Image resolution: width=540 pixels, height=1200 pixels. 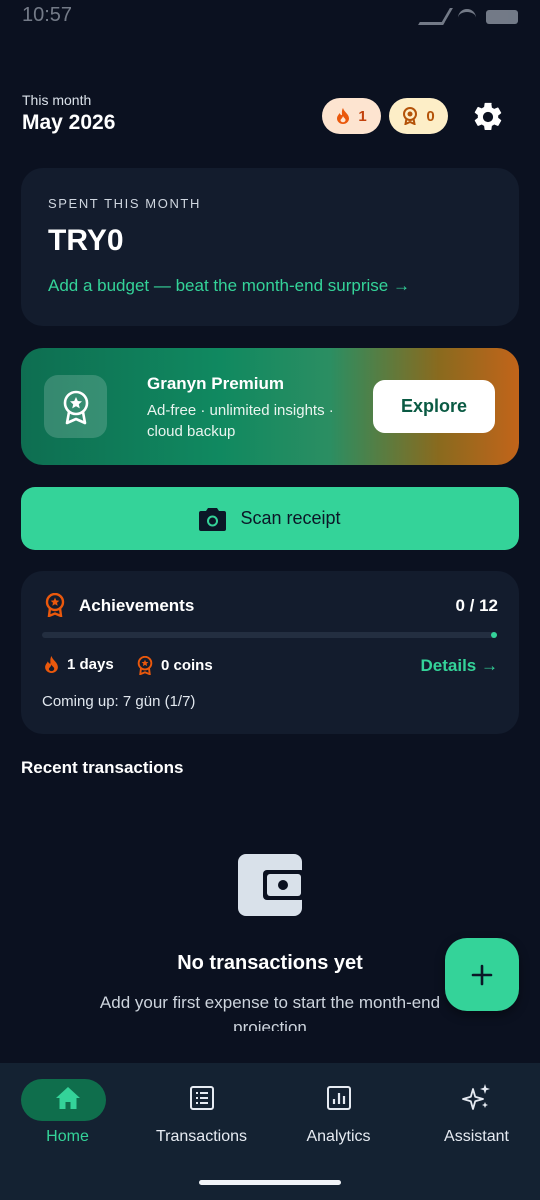 What do you see at coordinates (351, 116) in the screenshot?
I see `streak-badge: 1` at bounding box center [351, 116].